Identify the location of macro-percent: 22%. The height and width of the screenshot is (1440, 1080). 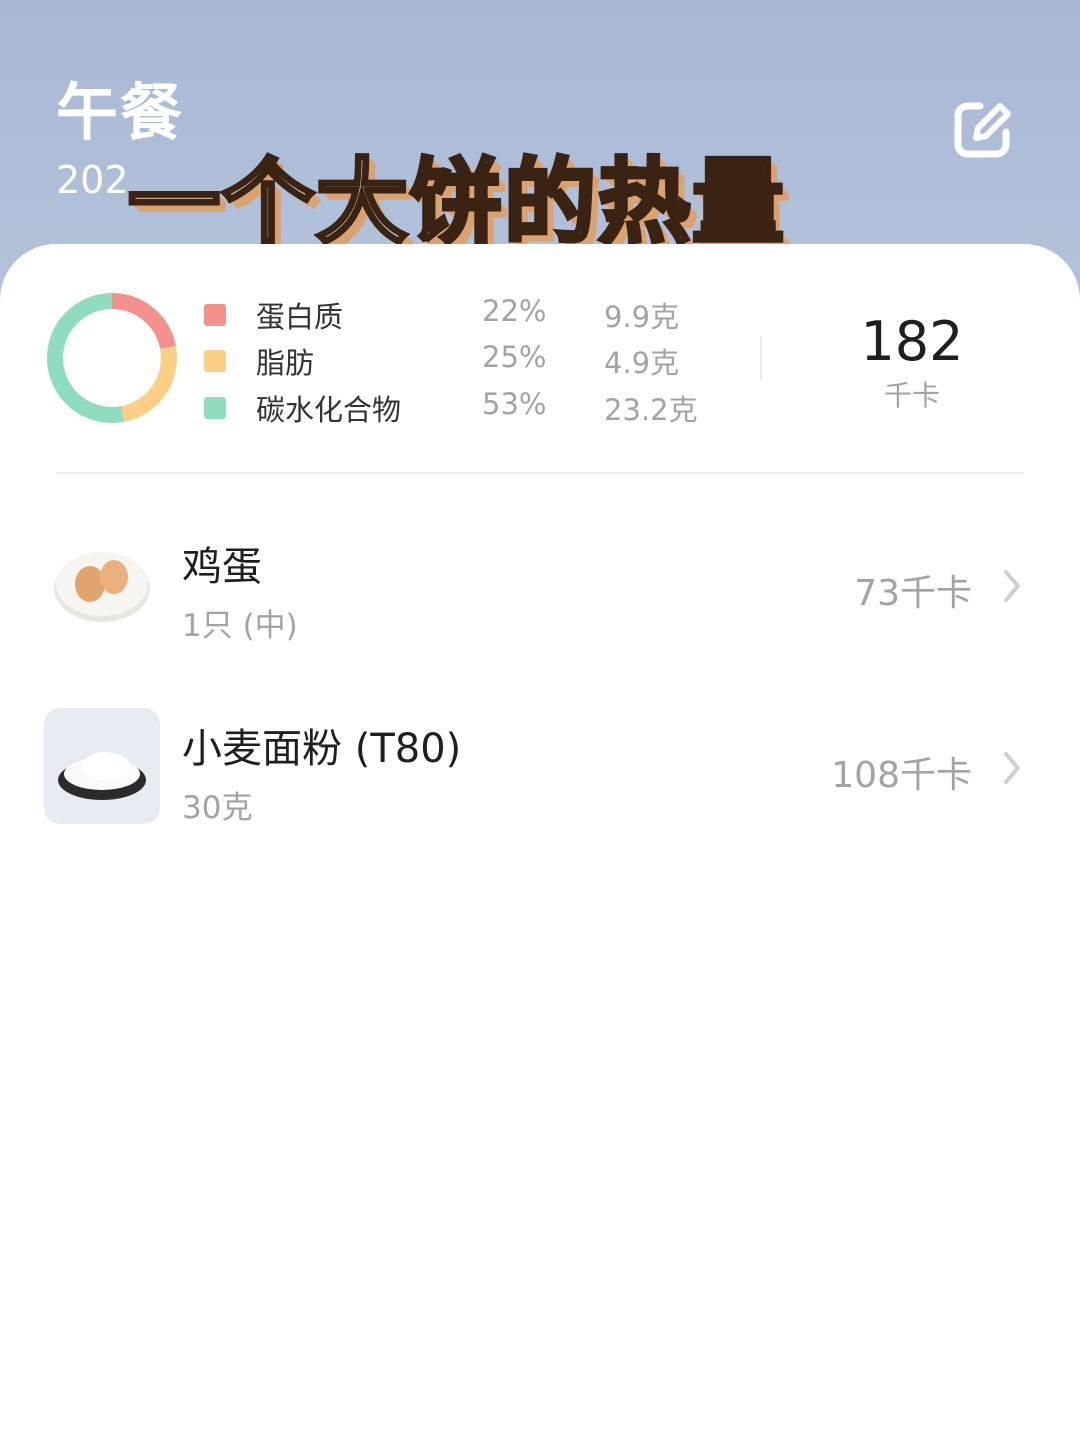
(514, 311).